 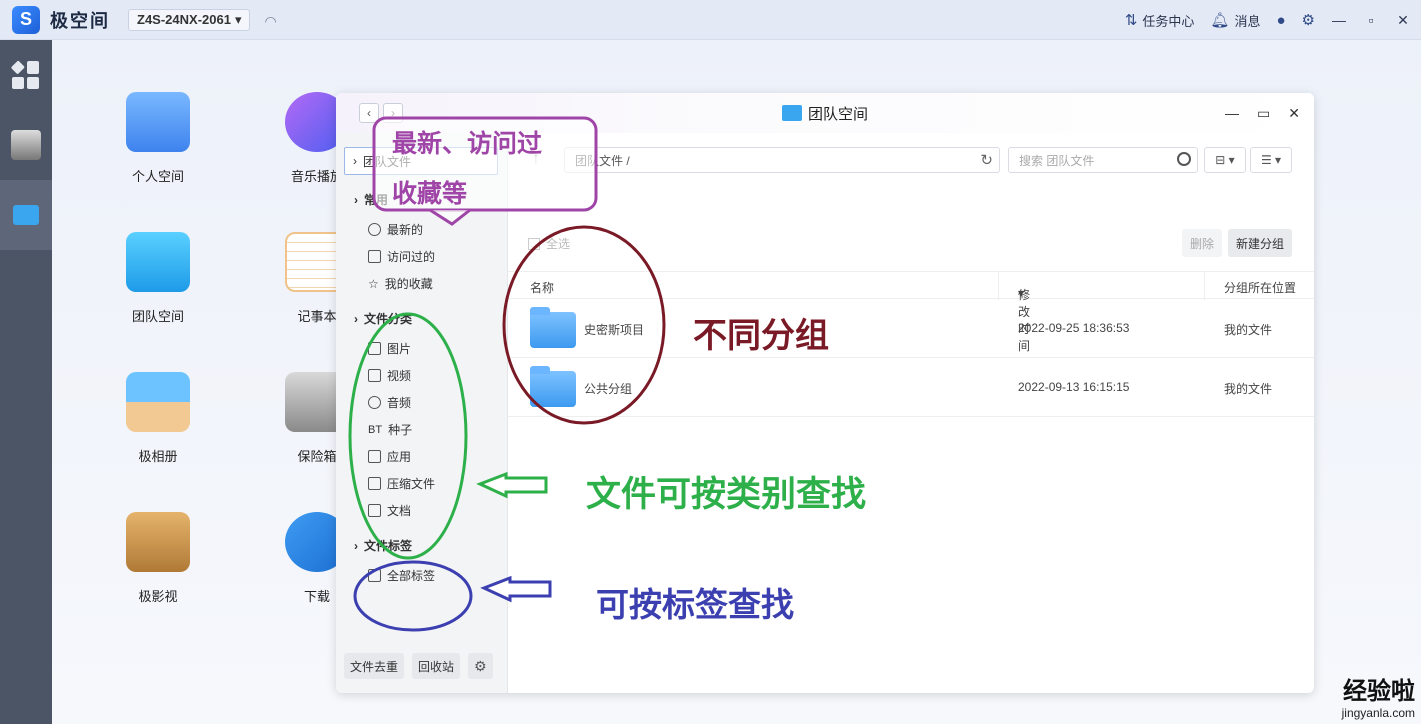 What do you see at coordinates (1184, 159) in the screenshot?
I see `search-icon` at bounding box center [1184, 159].